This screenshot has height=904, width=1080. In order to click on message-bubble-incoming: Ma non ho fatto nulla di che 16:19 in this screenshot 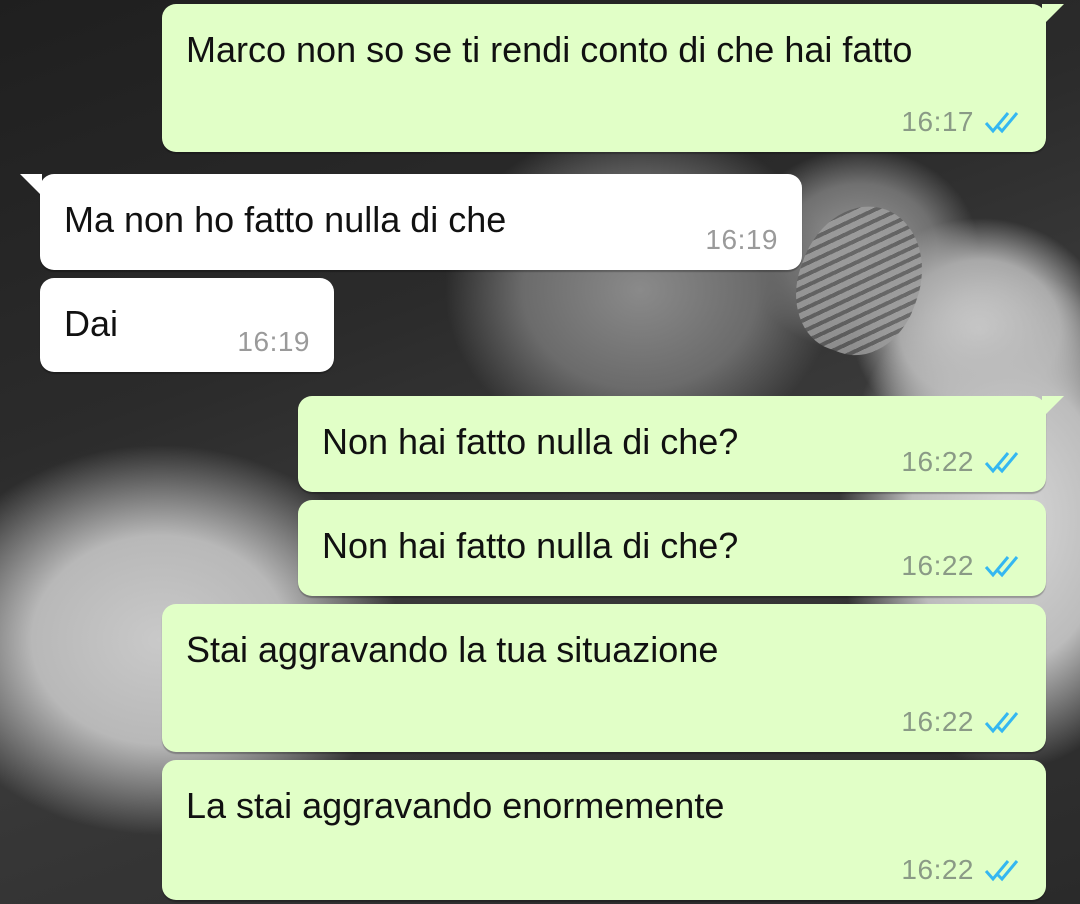, I will do `click(411, 222)`.